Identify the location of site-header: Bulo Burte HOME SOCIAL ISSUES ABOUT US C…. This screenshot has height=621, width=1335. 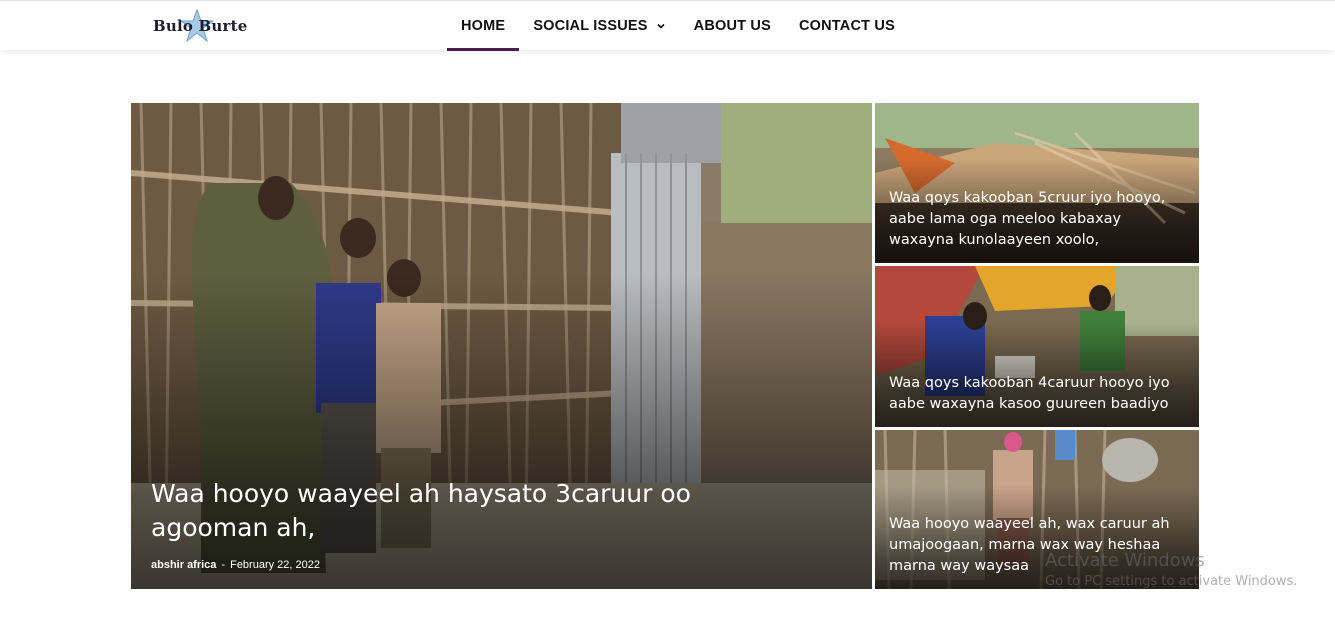
(667, 25).